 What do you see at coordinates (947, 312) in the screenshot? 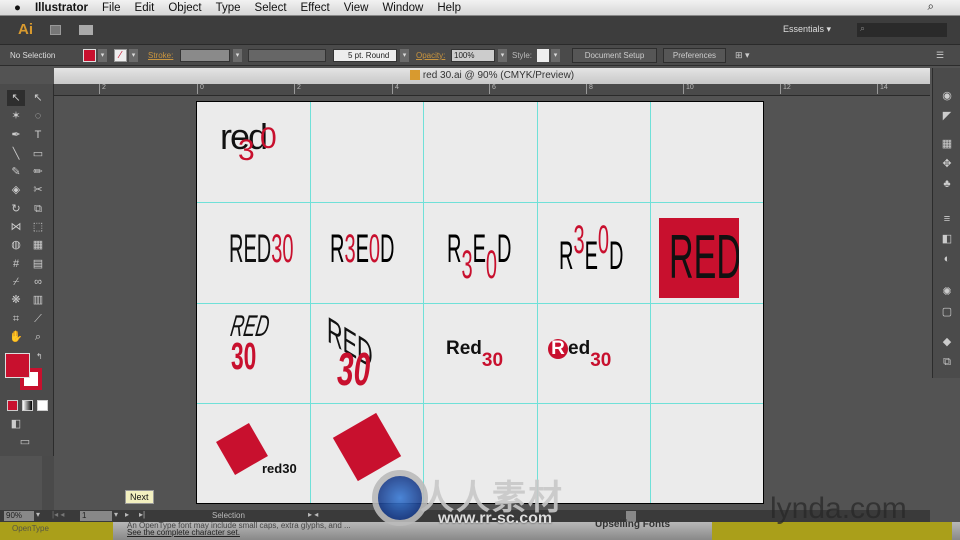
I see `graphic-styles-icon: ▢` at bounding box center [947, 312].